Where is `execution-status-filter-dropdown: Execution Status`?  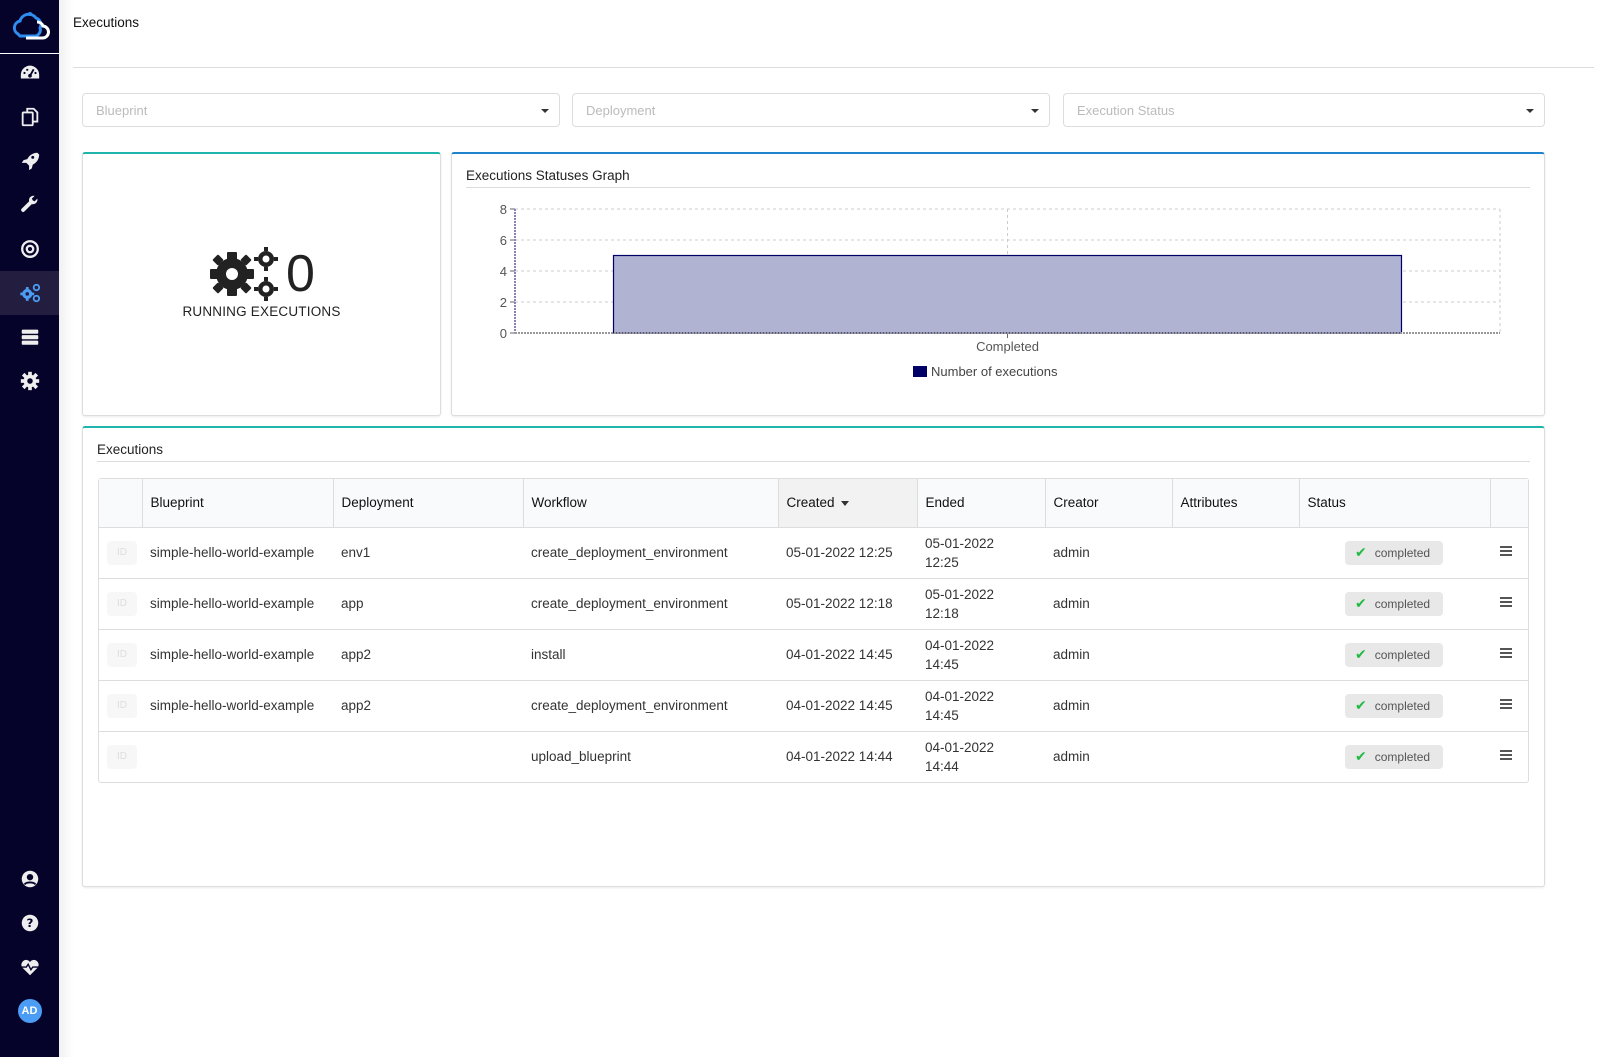 execution-status-filter-dropdown: Execution Status is located at coordinates (1304, 110).